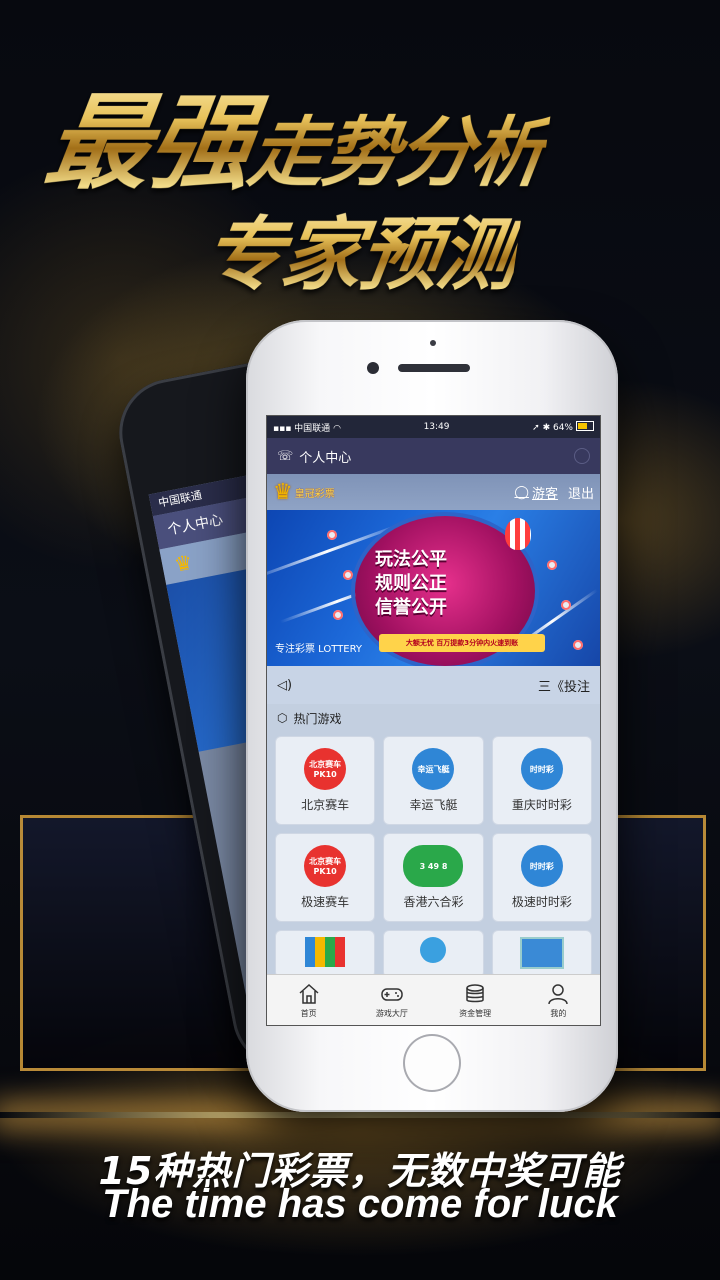 The width and height of the screenshot is (720, 1280). Describe the element at coordinates (392, 994) in the screenshot. I see `gamepad-icon` at that location.